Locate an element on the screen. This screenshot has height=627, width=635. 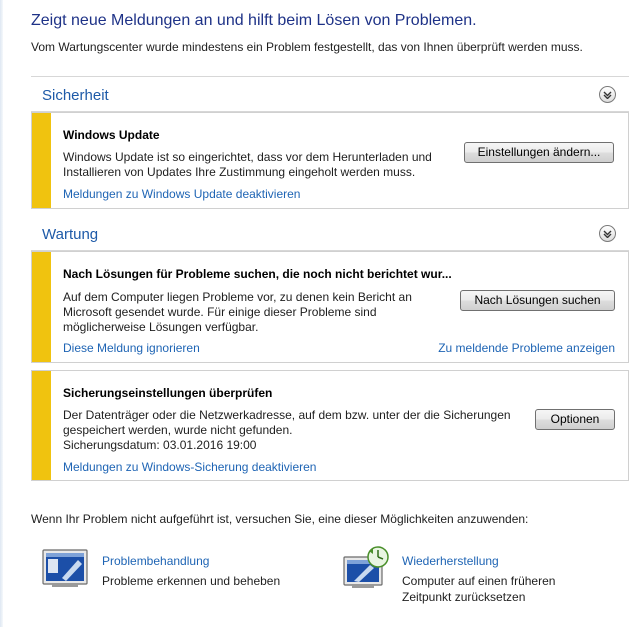
troubleshooting-description: Probleme erkennen und beheben is located at coordinates (191, 581).